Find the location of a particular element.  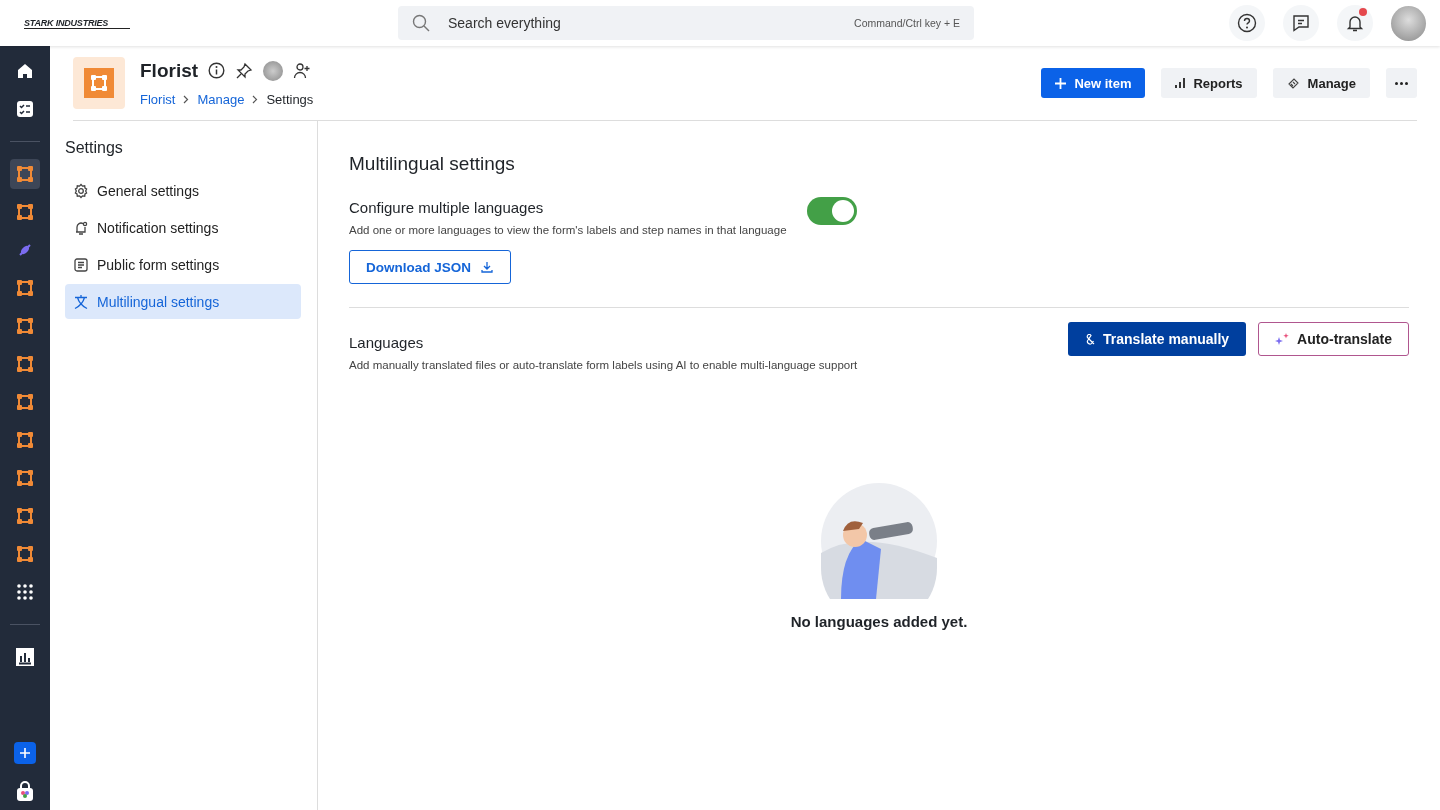

reports-button: Reports is located at coordinates (1209, 83).